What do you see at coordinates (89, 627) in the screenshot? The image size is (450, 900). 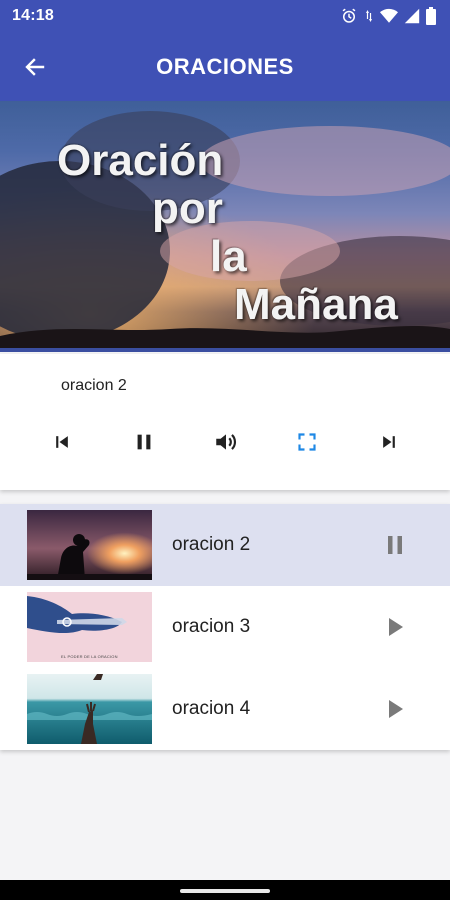 I see `thumbnail: EL PODER DE LA ORACION` at bounding box center [89, 627].